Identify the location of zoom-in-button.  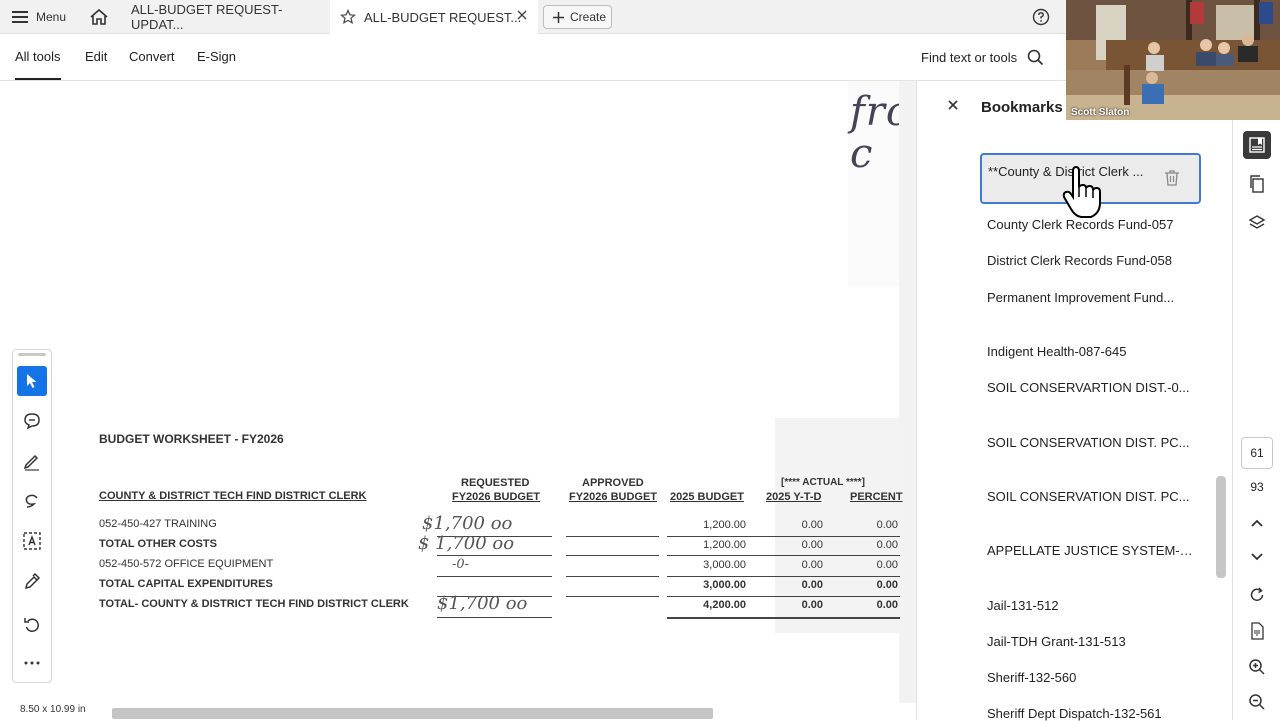
(1257, 667).